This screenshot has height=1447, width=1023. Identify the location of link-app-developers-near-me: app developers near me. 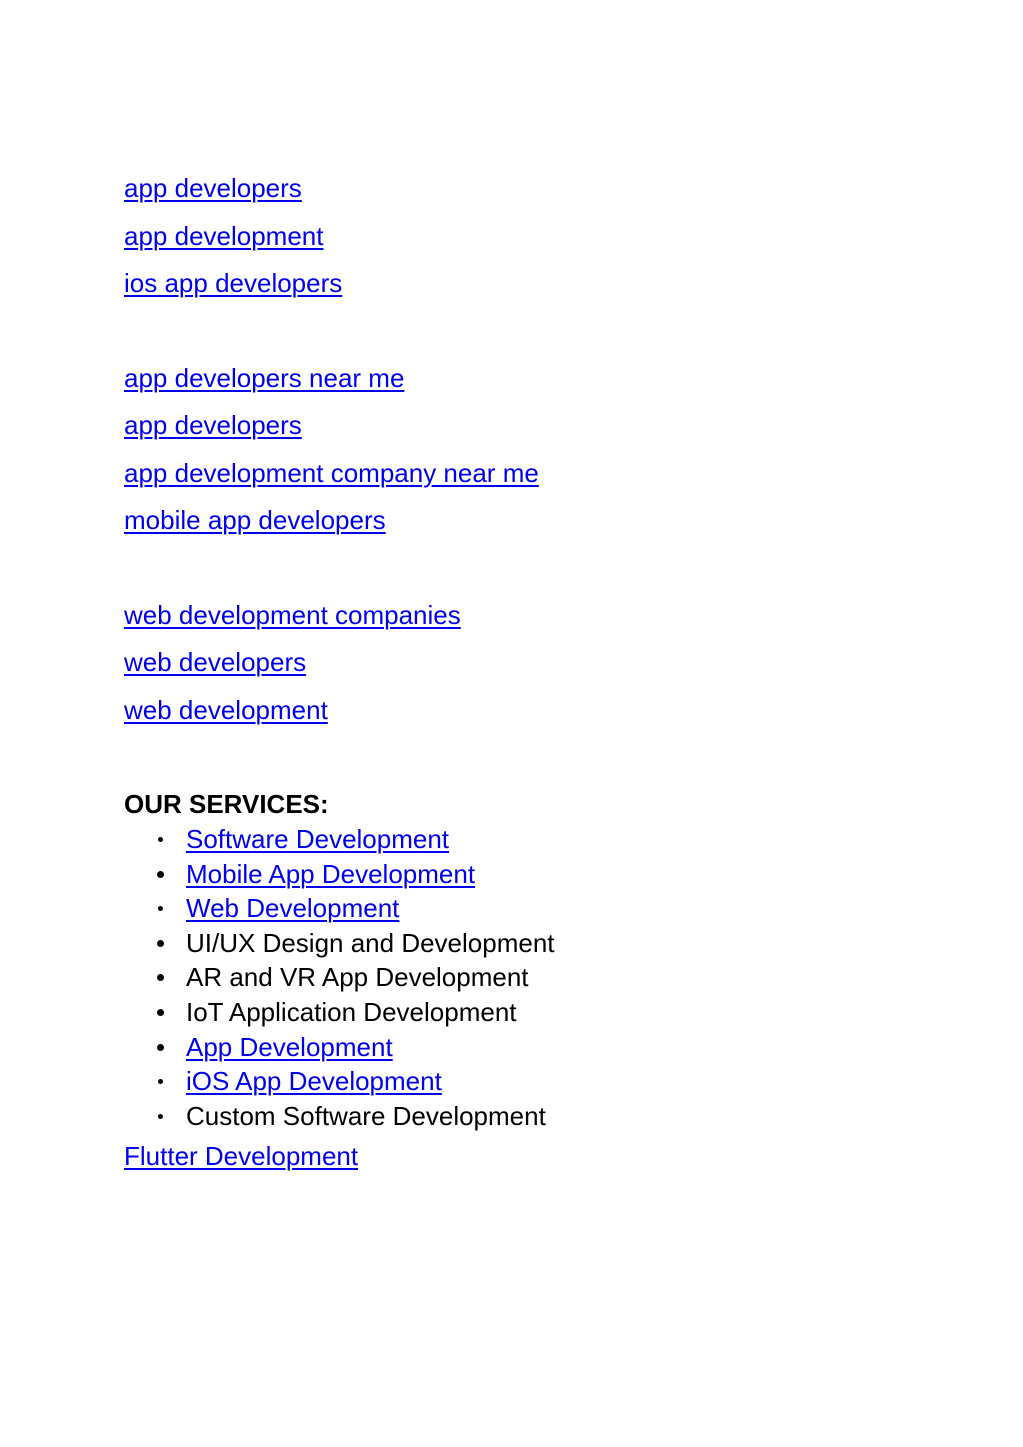
(264, 378).